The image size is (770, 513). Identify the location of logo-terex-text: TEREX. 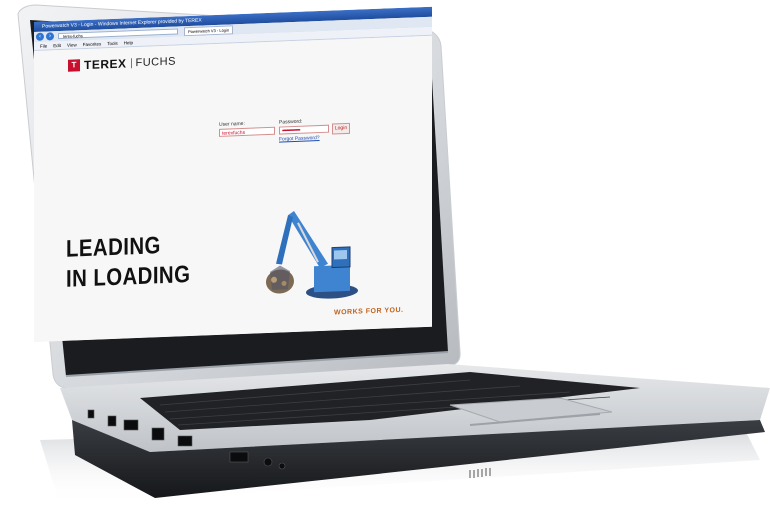
(105, 64).